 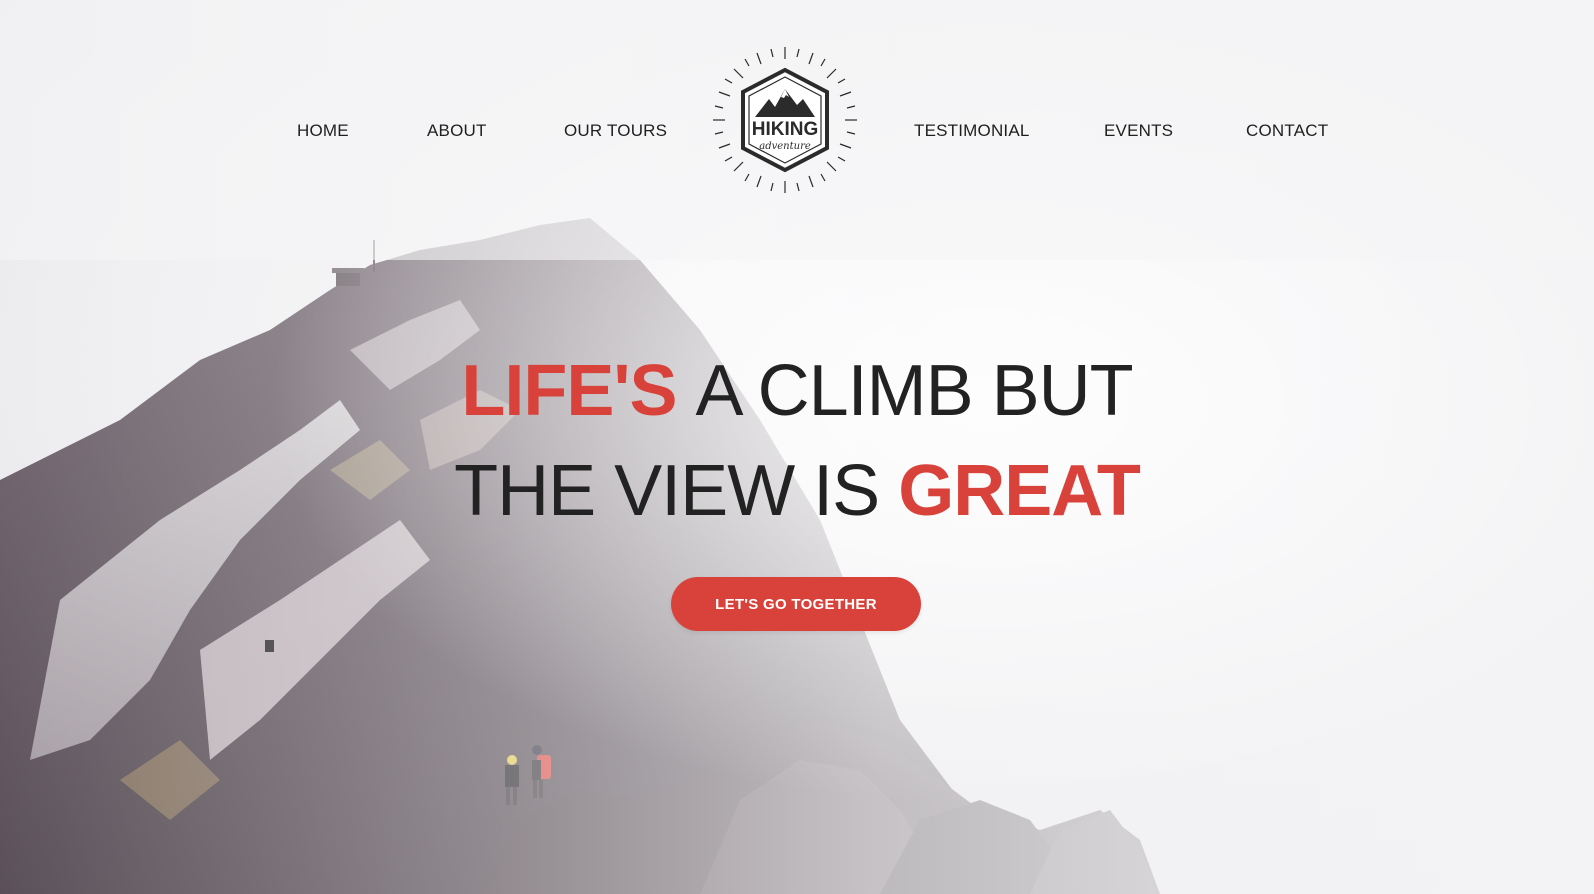 What do you see at coordinates (785, 129) in the screenshot?
I see `svg-text: HIKING` at bounding box center [785, 129].